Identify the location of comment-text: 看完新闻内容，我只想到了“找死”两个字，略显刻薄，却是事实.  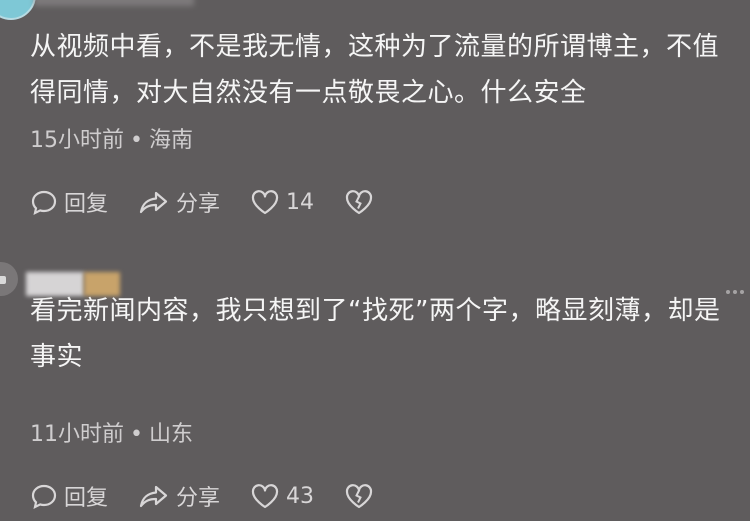
(375, 334).